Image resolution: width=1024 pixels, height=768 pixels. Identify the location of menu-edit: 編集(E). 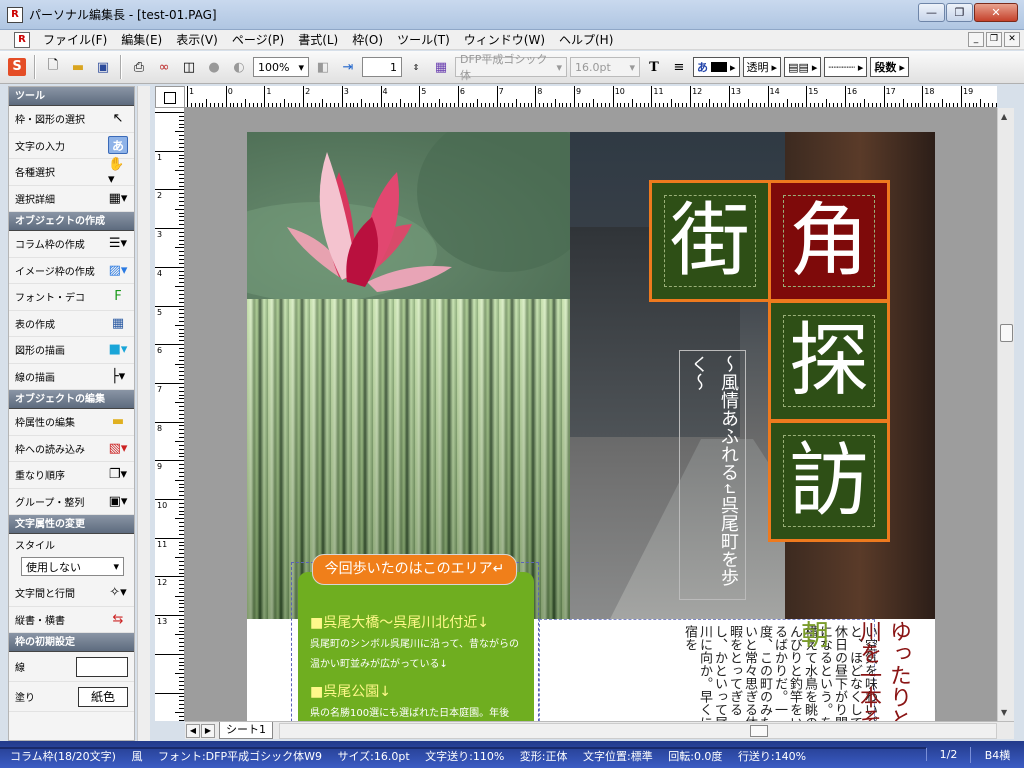
(141, 40).